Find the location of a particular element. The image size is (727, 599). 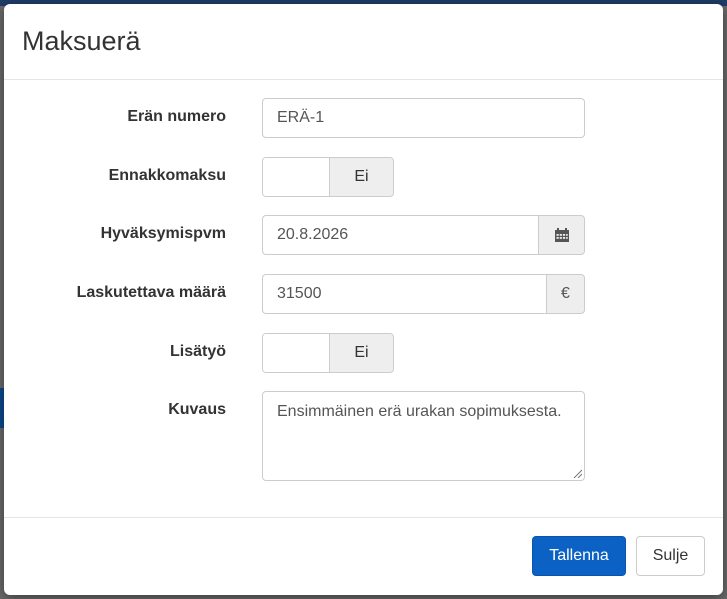

billable-amount-group: 31500 € is located at coordinates (423, 294).